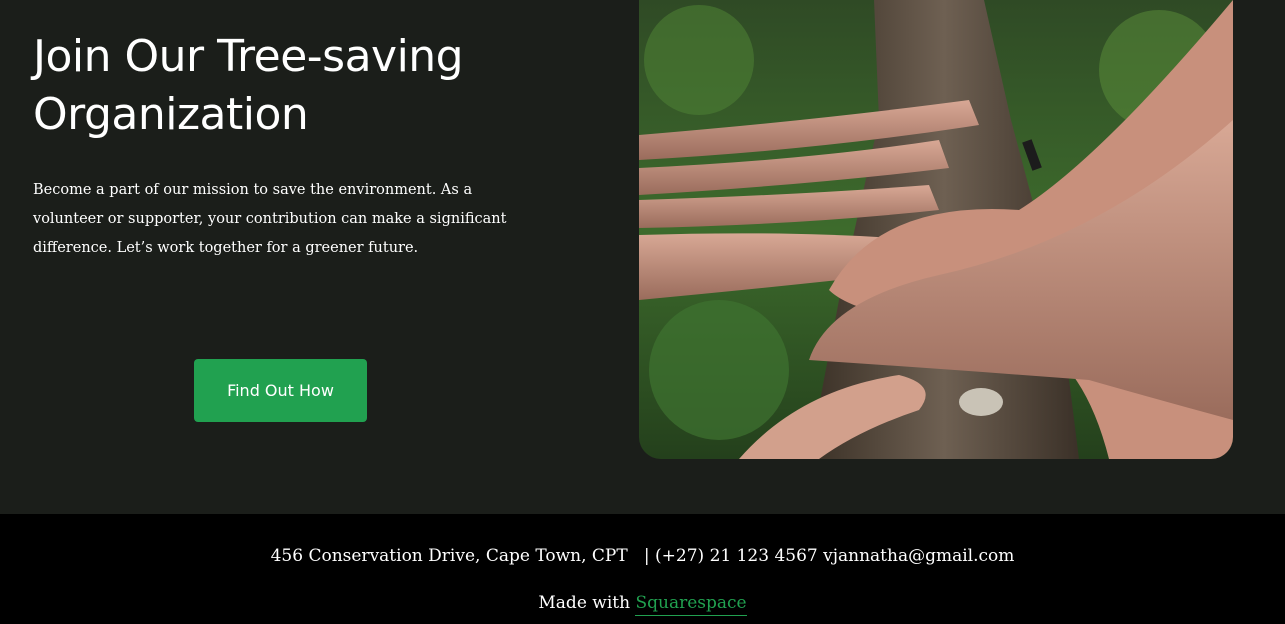  Describe the element at coordinates (280, 390) in the screenshot. I see `find-out-how-button: Find Out How` at that location.